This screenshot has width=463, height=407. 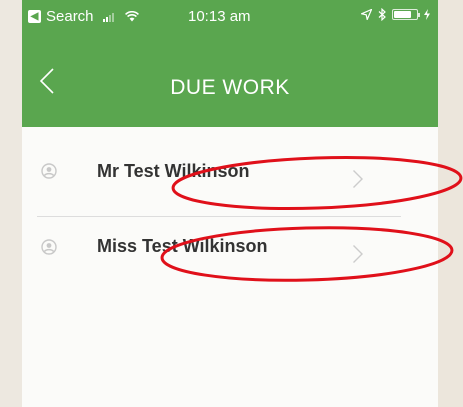 What do you see at coordinates (419, 15) in the screenshot?
I see `battery-tip` at bounding box center [419, 15].